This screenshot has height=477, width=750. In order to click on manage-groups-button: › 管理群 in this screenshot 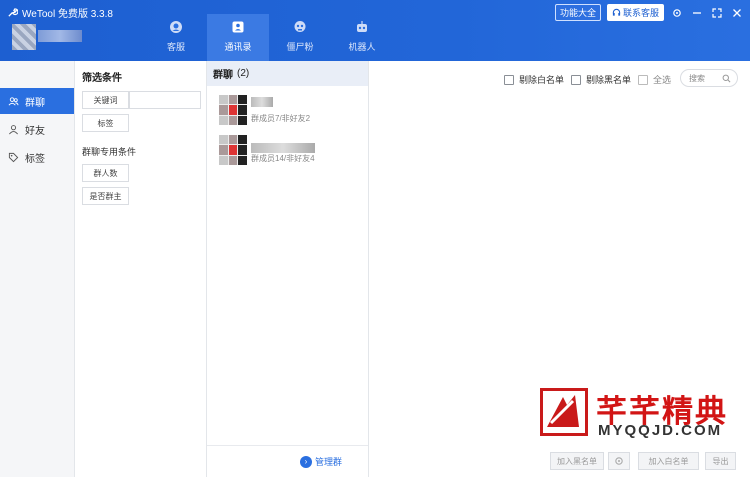, I will do `click(321, 461)`.